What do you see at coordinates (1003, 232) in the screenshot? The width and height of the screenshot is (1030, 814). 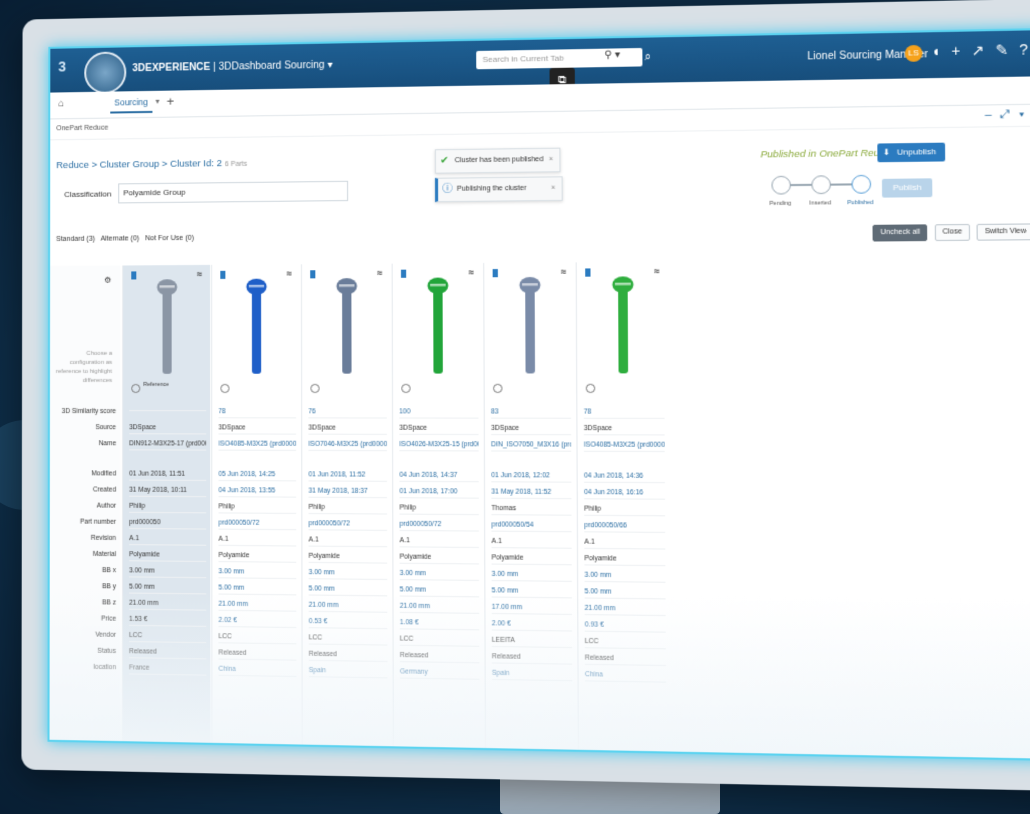 I see `switch-view-button: Switch View` at bounding box center [1003, 232].